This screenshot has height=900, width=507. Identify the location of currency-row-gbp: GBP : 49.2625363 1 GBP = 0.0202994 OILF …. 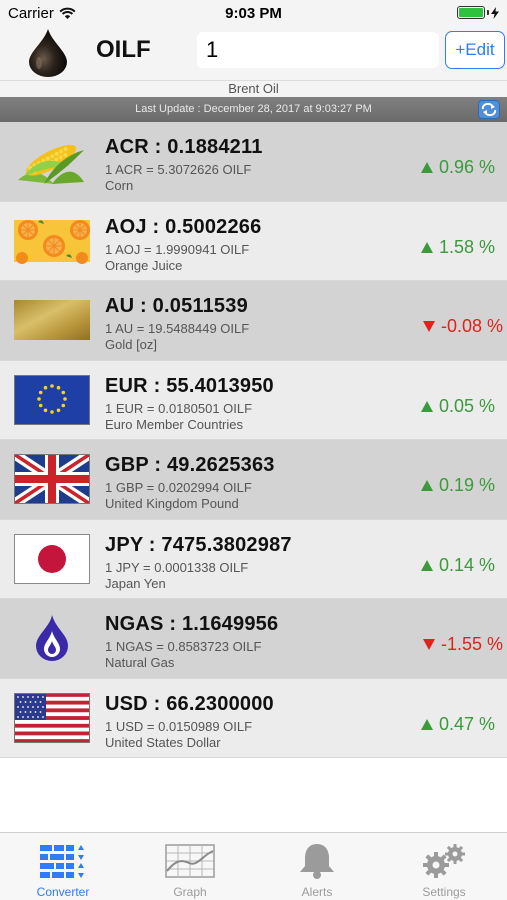
(253, 480).